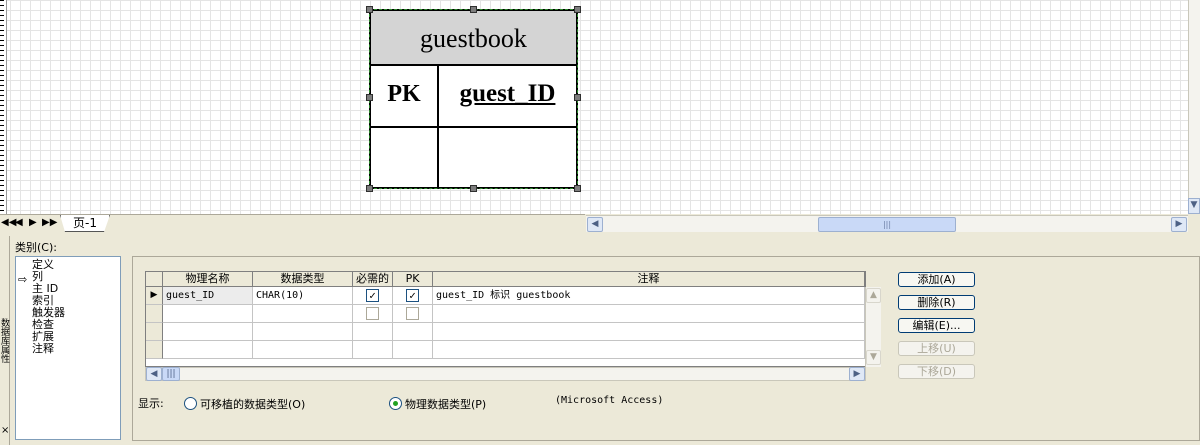 This screenshot has height=445, width=1200. What do you see at coordinates (873, 327) in the screenshot?
I see `grid-vertical-scrollbar: ▲ ▼` at bounding box center [873, 327].